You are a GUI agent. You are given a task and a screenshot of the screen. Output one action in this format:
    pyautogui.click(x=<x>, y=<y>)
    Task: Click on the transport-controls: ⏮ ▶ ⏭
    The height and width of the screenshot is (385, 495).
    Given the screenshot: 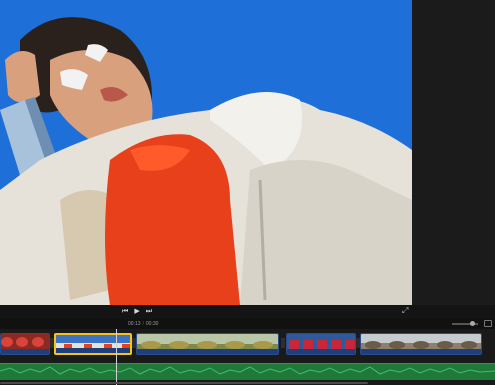 What is the action you would take?
    pyautogui.click(x=137, y=312)
    